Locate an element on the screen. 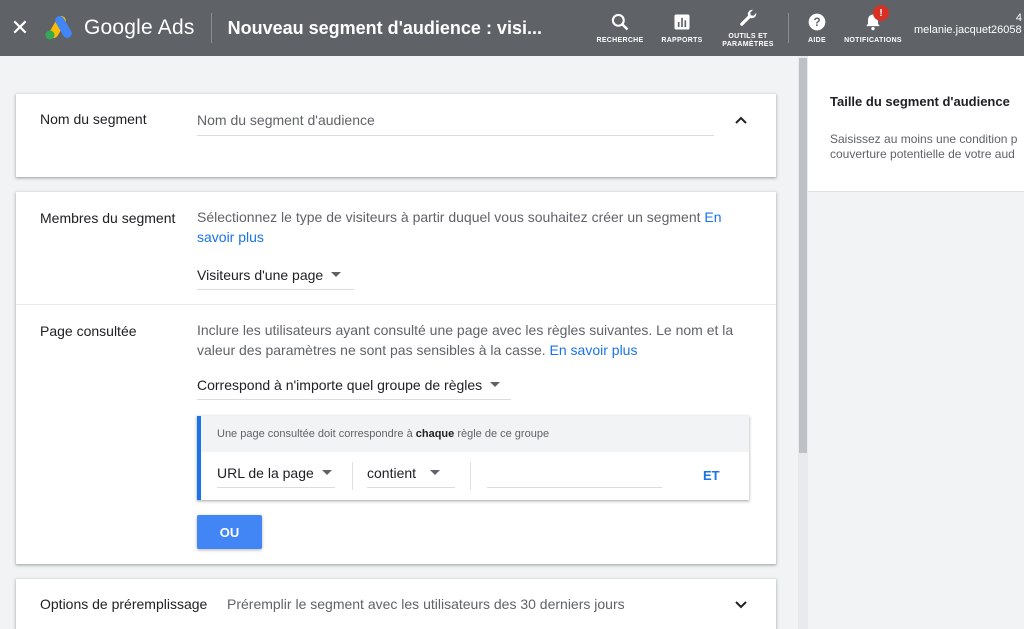 Image resolution: width=1024 pixels, height=629 pixels. visitor-type-value: Visiteurs d'une page is located at coordinates (260, 274).